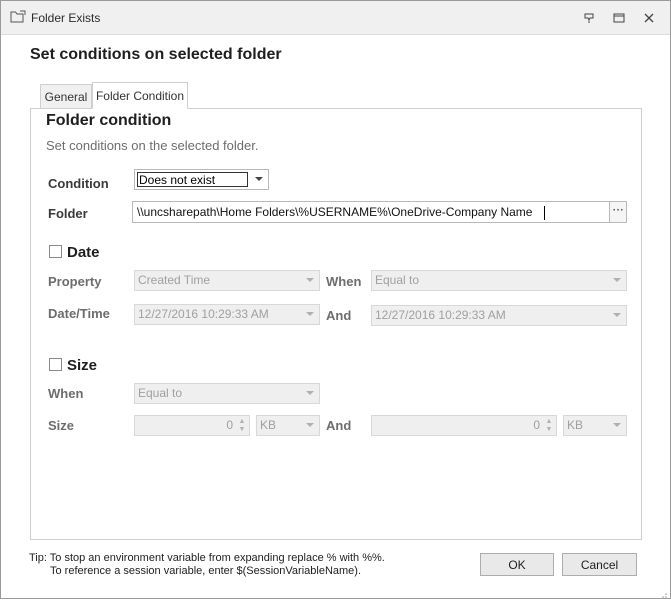 Image resolution: width=671 pixels, height=602 pixels. Describe the element at coordinates (55, 251) in the screenshot. I see `date-checkbox` at that location.